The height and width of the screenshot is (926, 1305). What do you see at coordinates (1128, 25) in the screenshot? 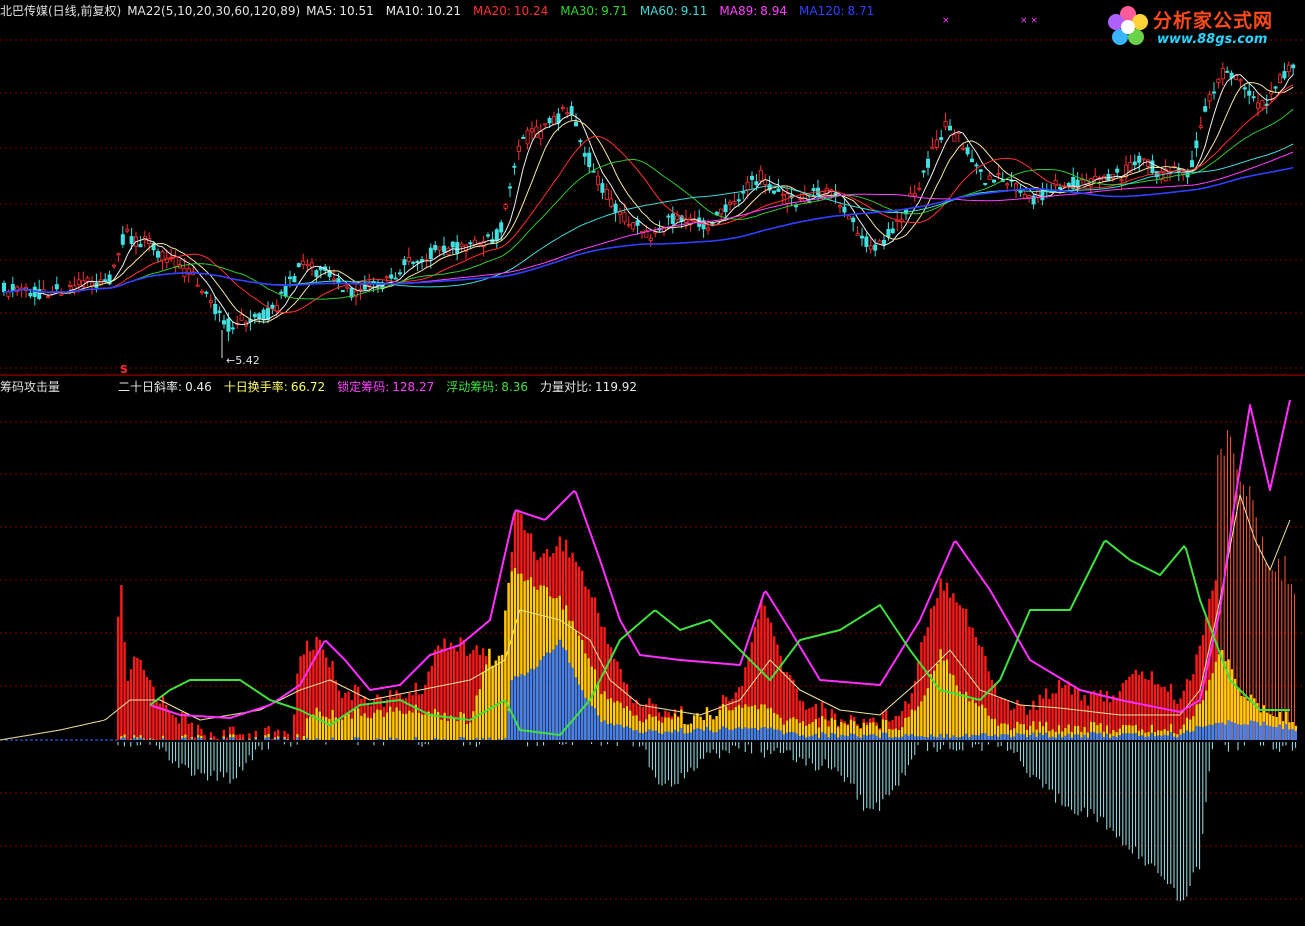
I see `flower-icon` at bounding box center [1128, 25].